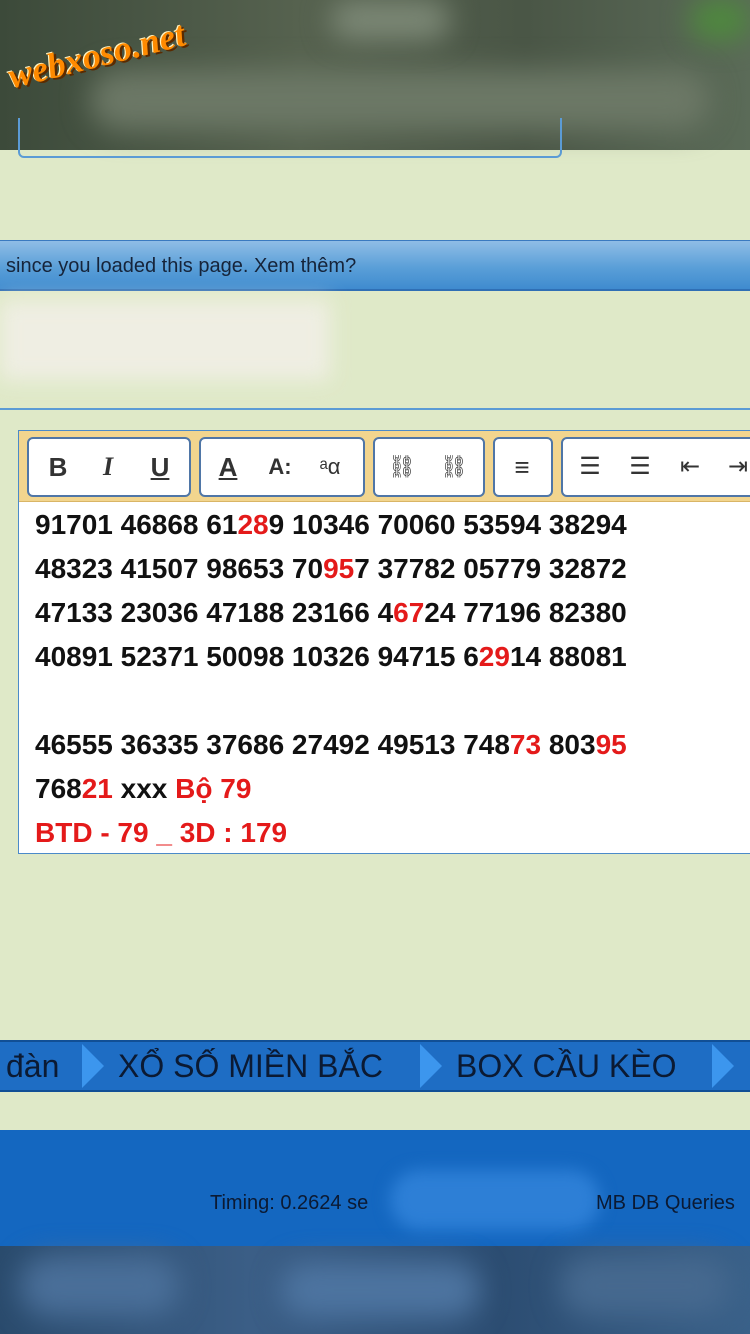 This screenshot has width=750, height=1334. I want to click on underline-icon: U, so click(160, 467).